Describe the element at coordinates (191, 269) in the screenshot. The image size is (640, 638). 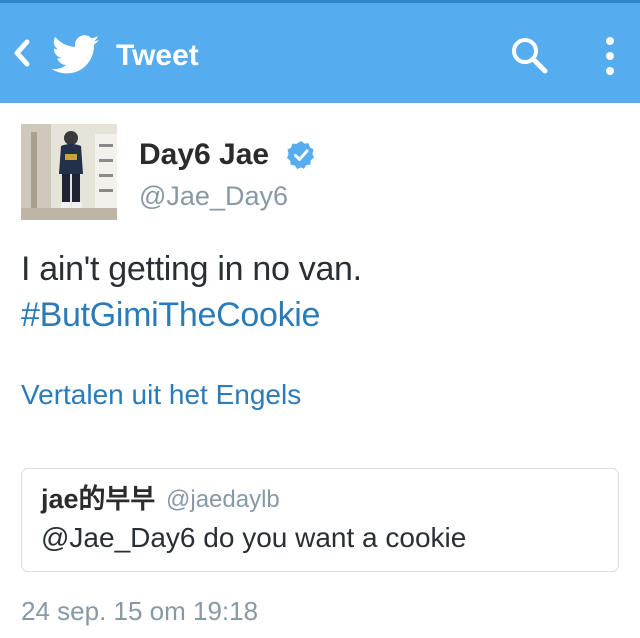
I see `tweet-text: I ain't getting in no van.` at that location.